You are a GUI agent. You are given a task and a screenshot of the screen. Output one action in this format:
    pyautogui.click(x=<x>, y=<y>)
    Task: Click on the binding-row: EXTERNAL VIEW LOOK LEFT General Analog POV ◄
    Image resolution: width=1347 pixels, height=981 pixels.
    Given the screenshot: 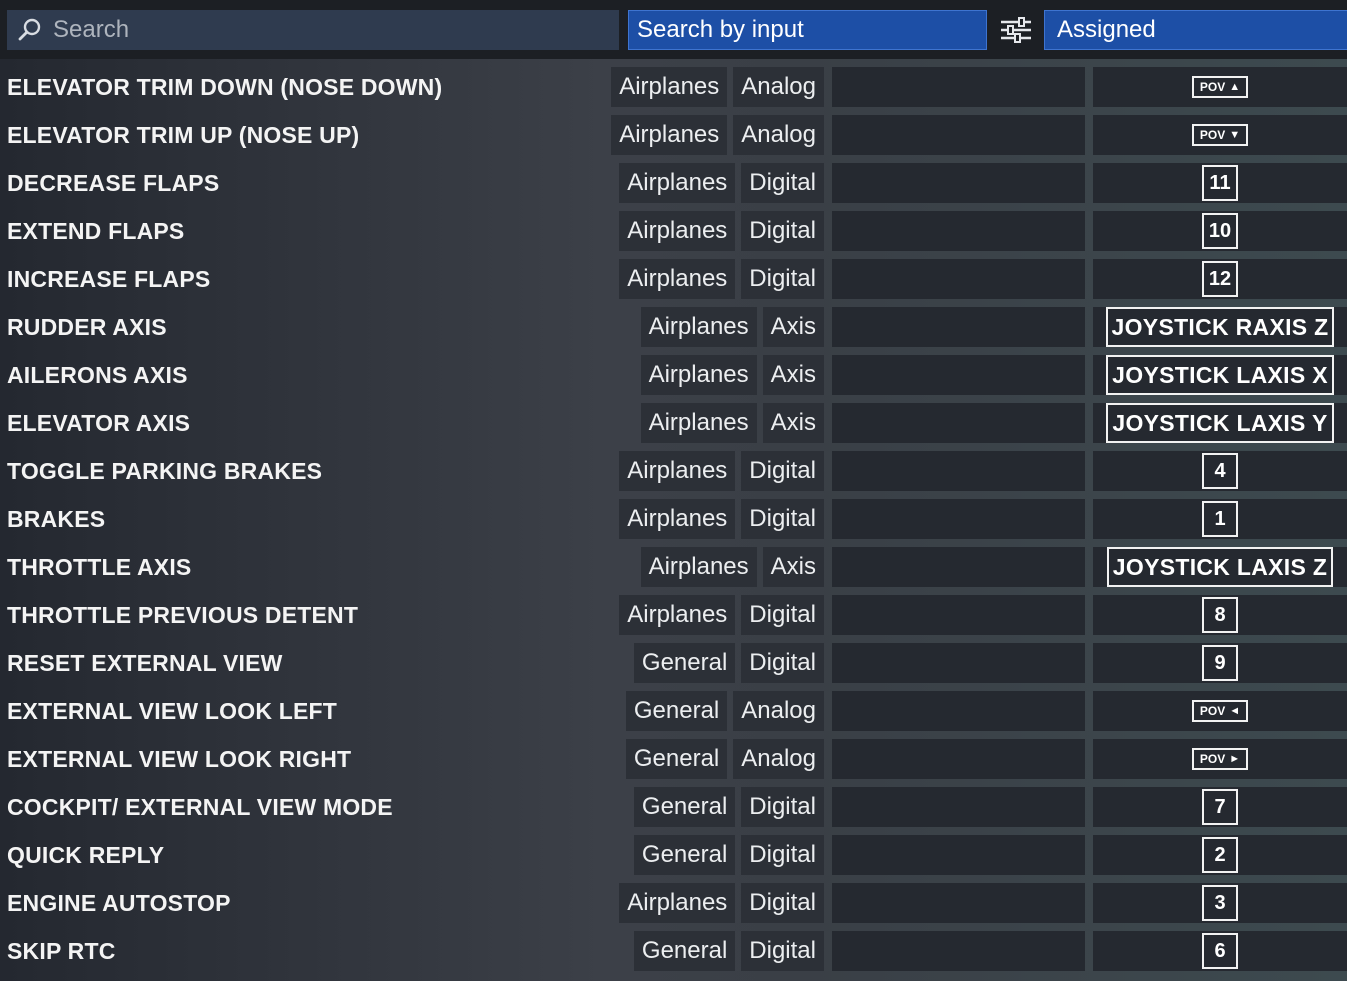 What is the action you would take?
    pyautogui.click(x=673, y=711)
    